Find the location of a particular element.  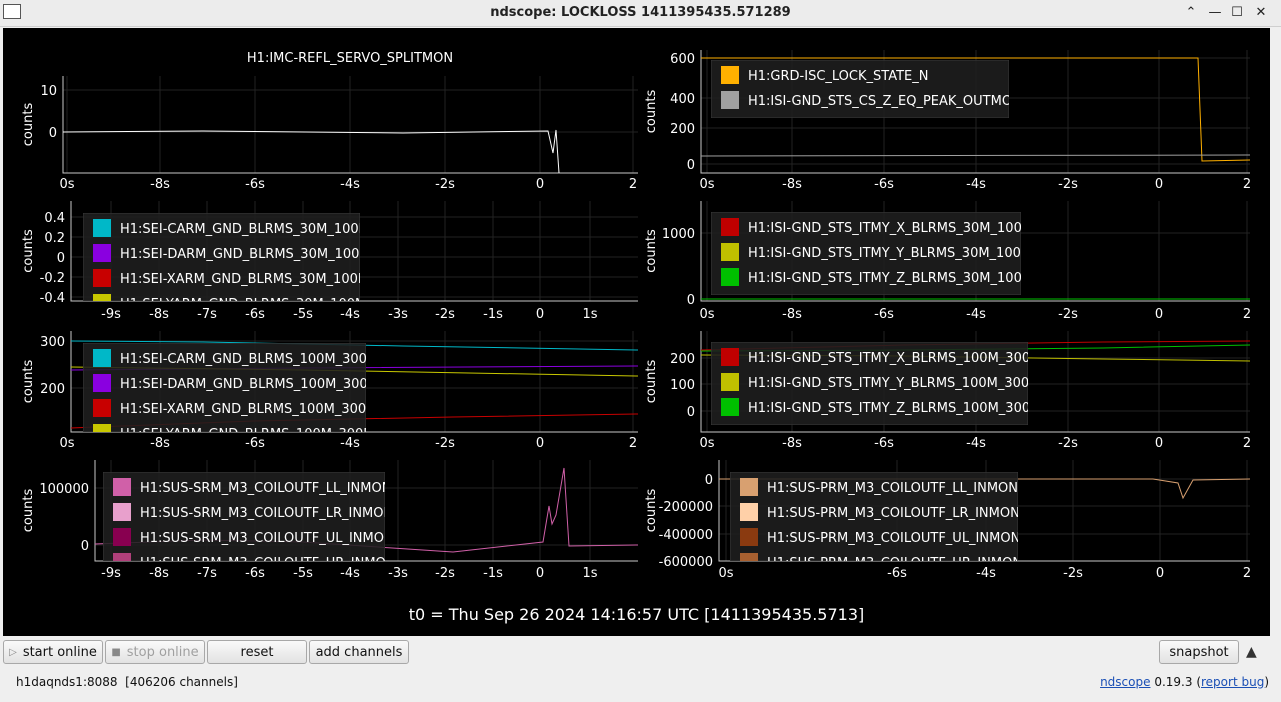

y-tick-label: 300 is located at coordinates (52, 342).